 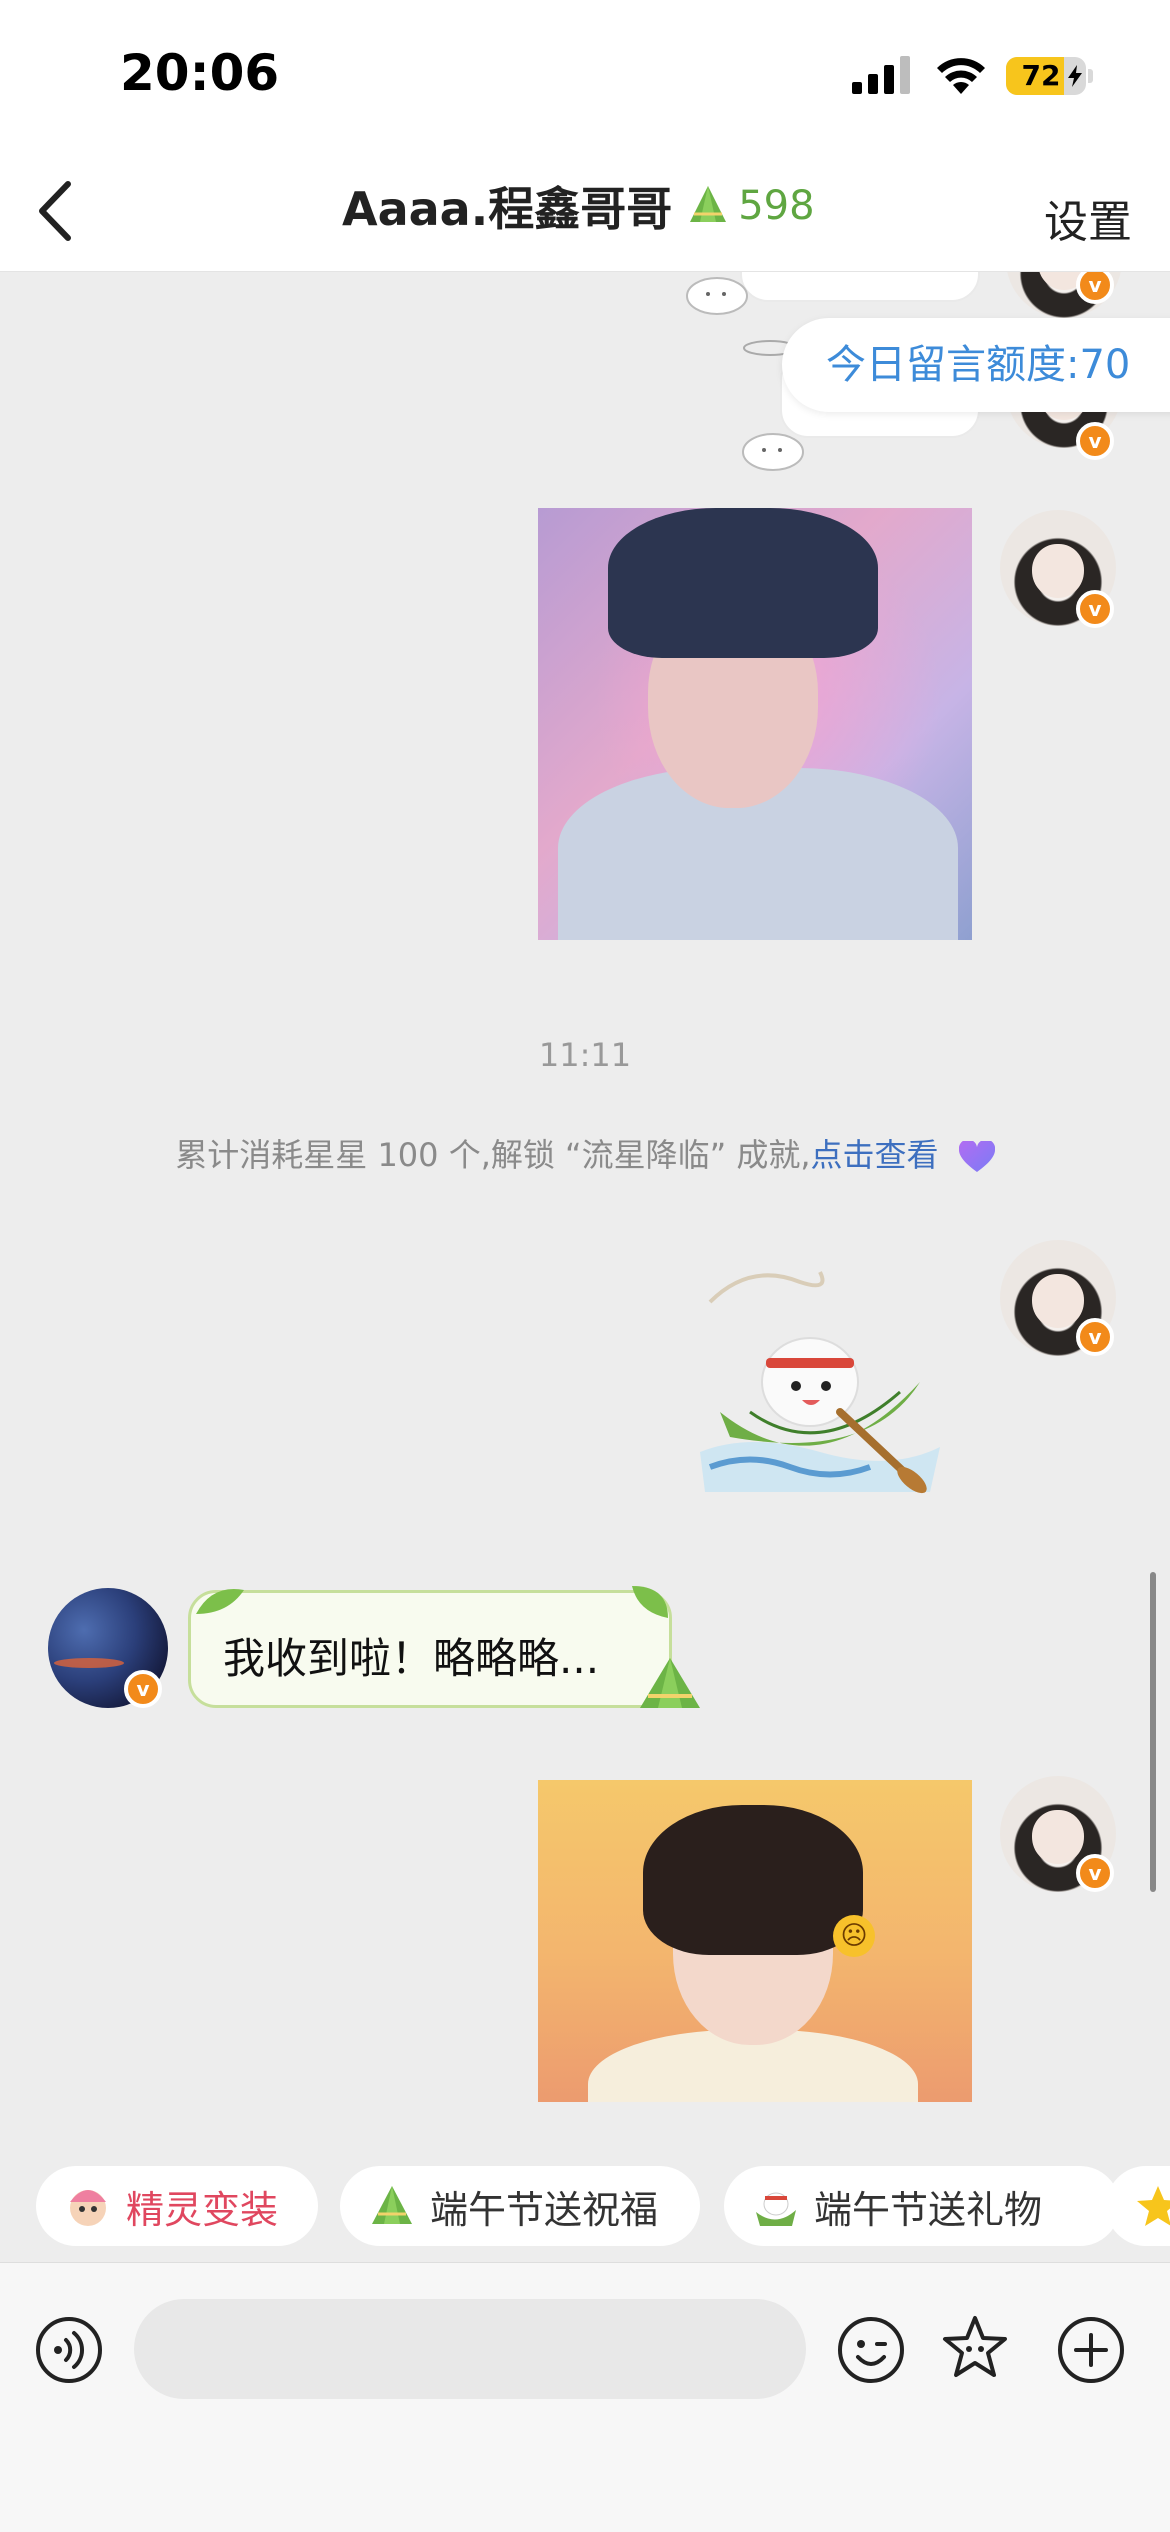 I want to click on chip-label: 端午节送祝福, so click(x=544, y=2209).